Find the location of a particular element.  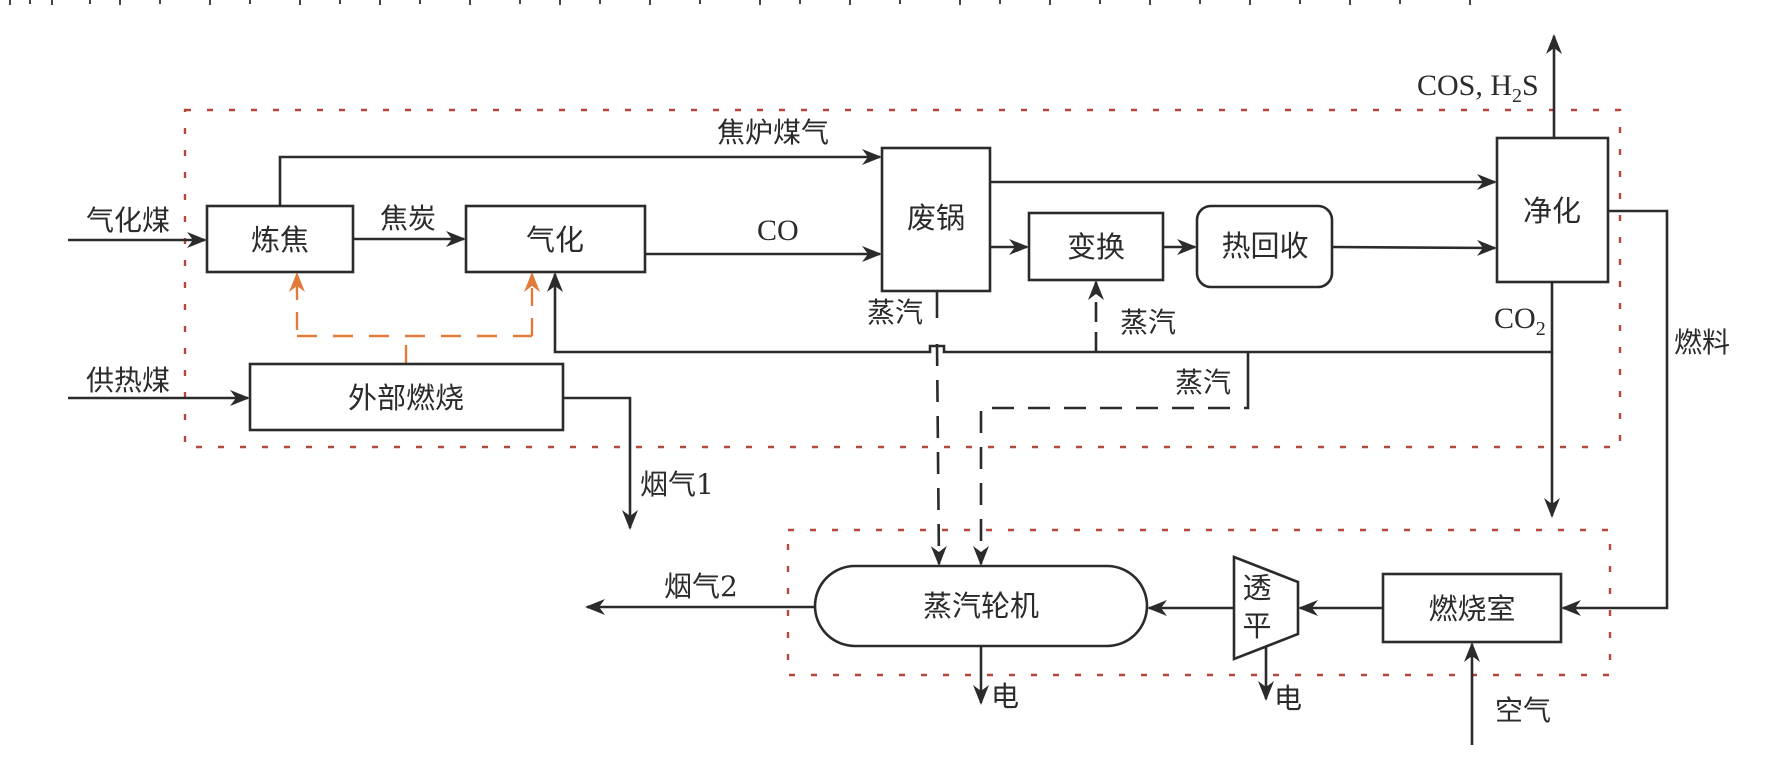

shift-unit-label: 变换 is located at coordinates (1096, 247).